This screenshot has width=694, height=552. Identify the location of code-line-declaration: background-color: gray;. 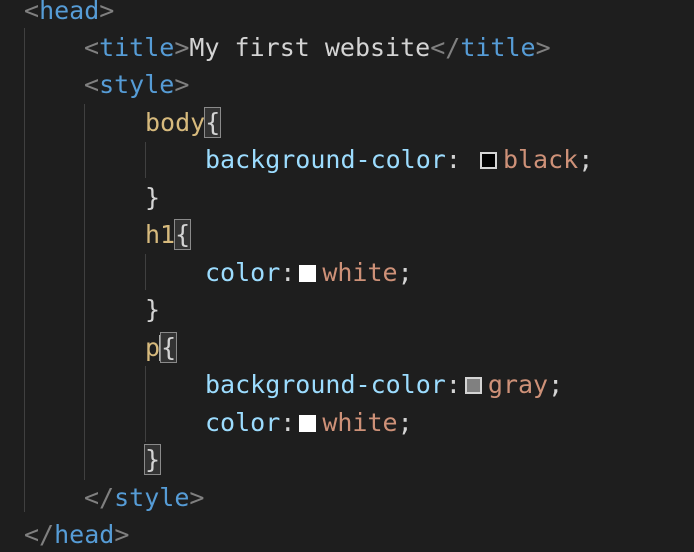
(384, 385).